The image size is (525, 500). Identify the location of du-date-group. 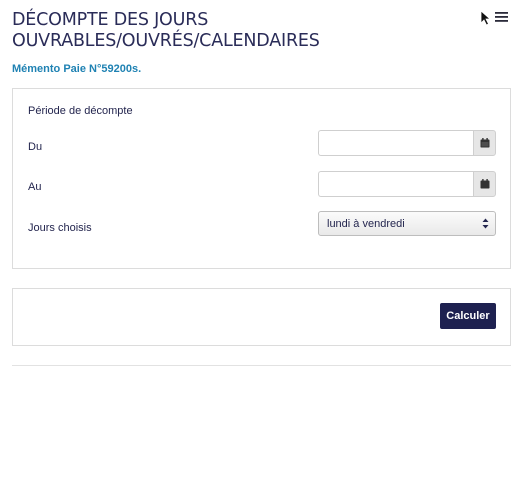
(407, 143).